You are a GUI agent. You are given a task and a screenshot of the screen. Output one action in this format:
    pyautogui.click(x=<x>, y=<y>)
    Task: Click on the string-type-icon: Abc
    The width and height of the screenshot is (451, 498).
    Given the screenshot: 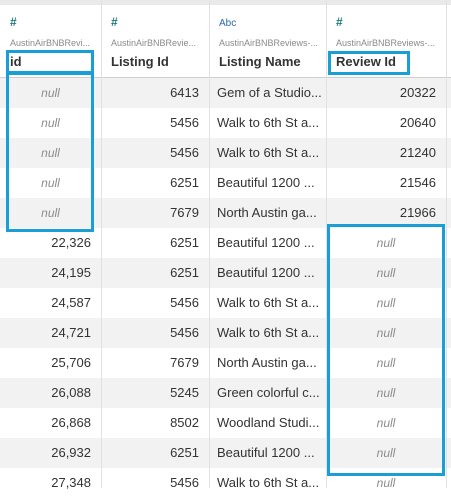 What is the action you would take?
    pyautogui.click(x=228, y=23)
    